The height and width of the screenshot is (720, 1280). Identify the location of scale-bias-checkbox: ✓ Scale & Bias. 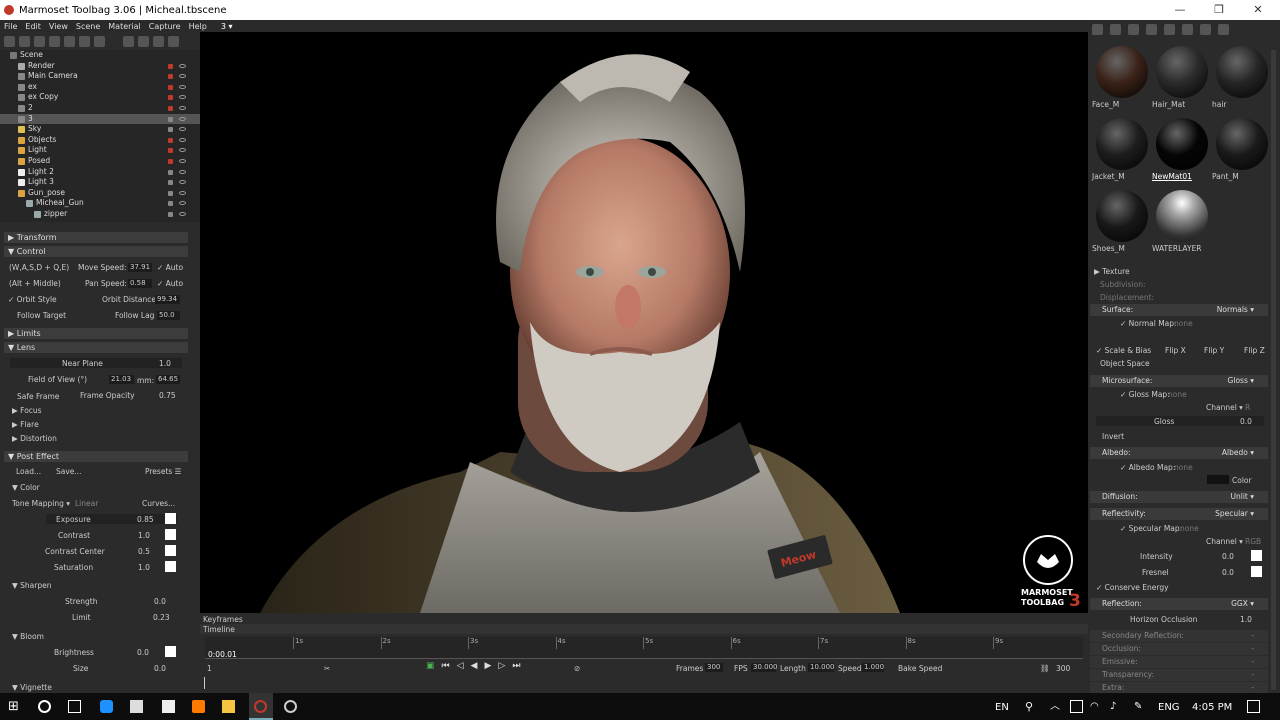
(1123, 350).